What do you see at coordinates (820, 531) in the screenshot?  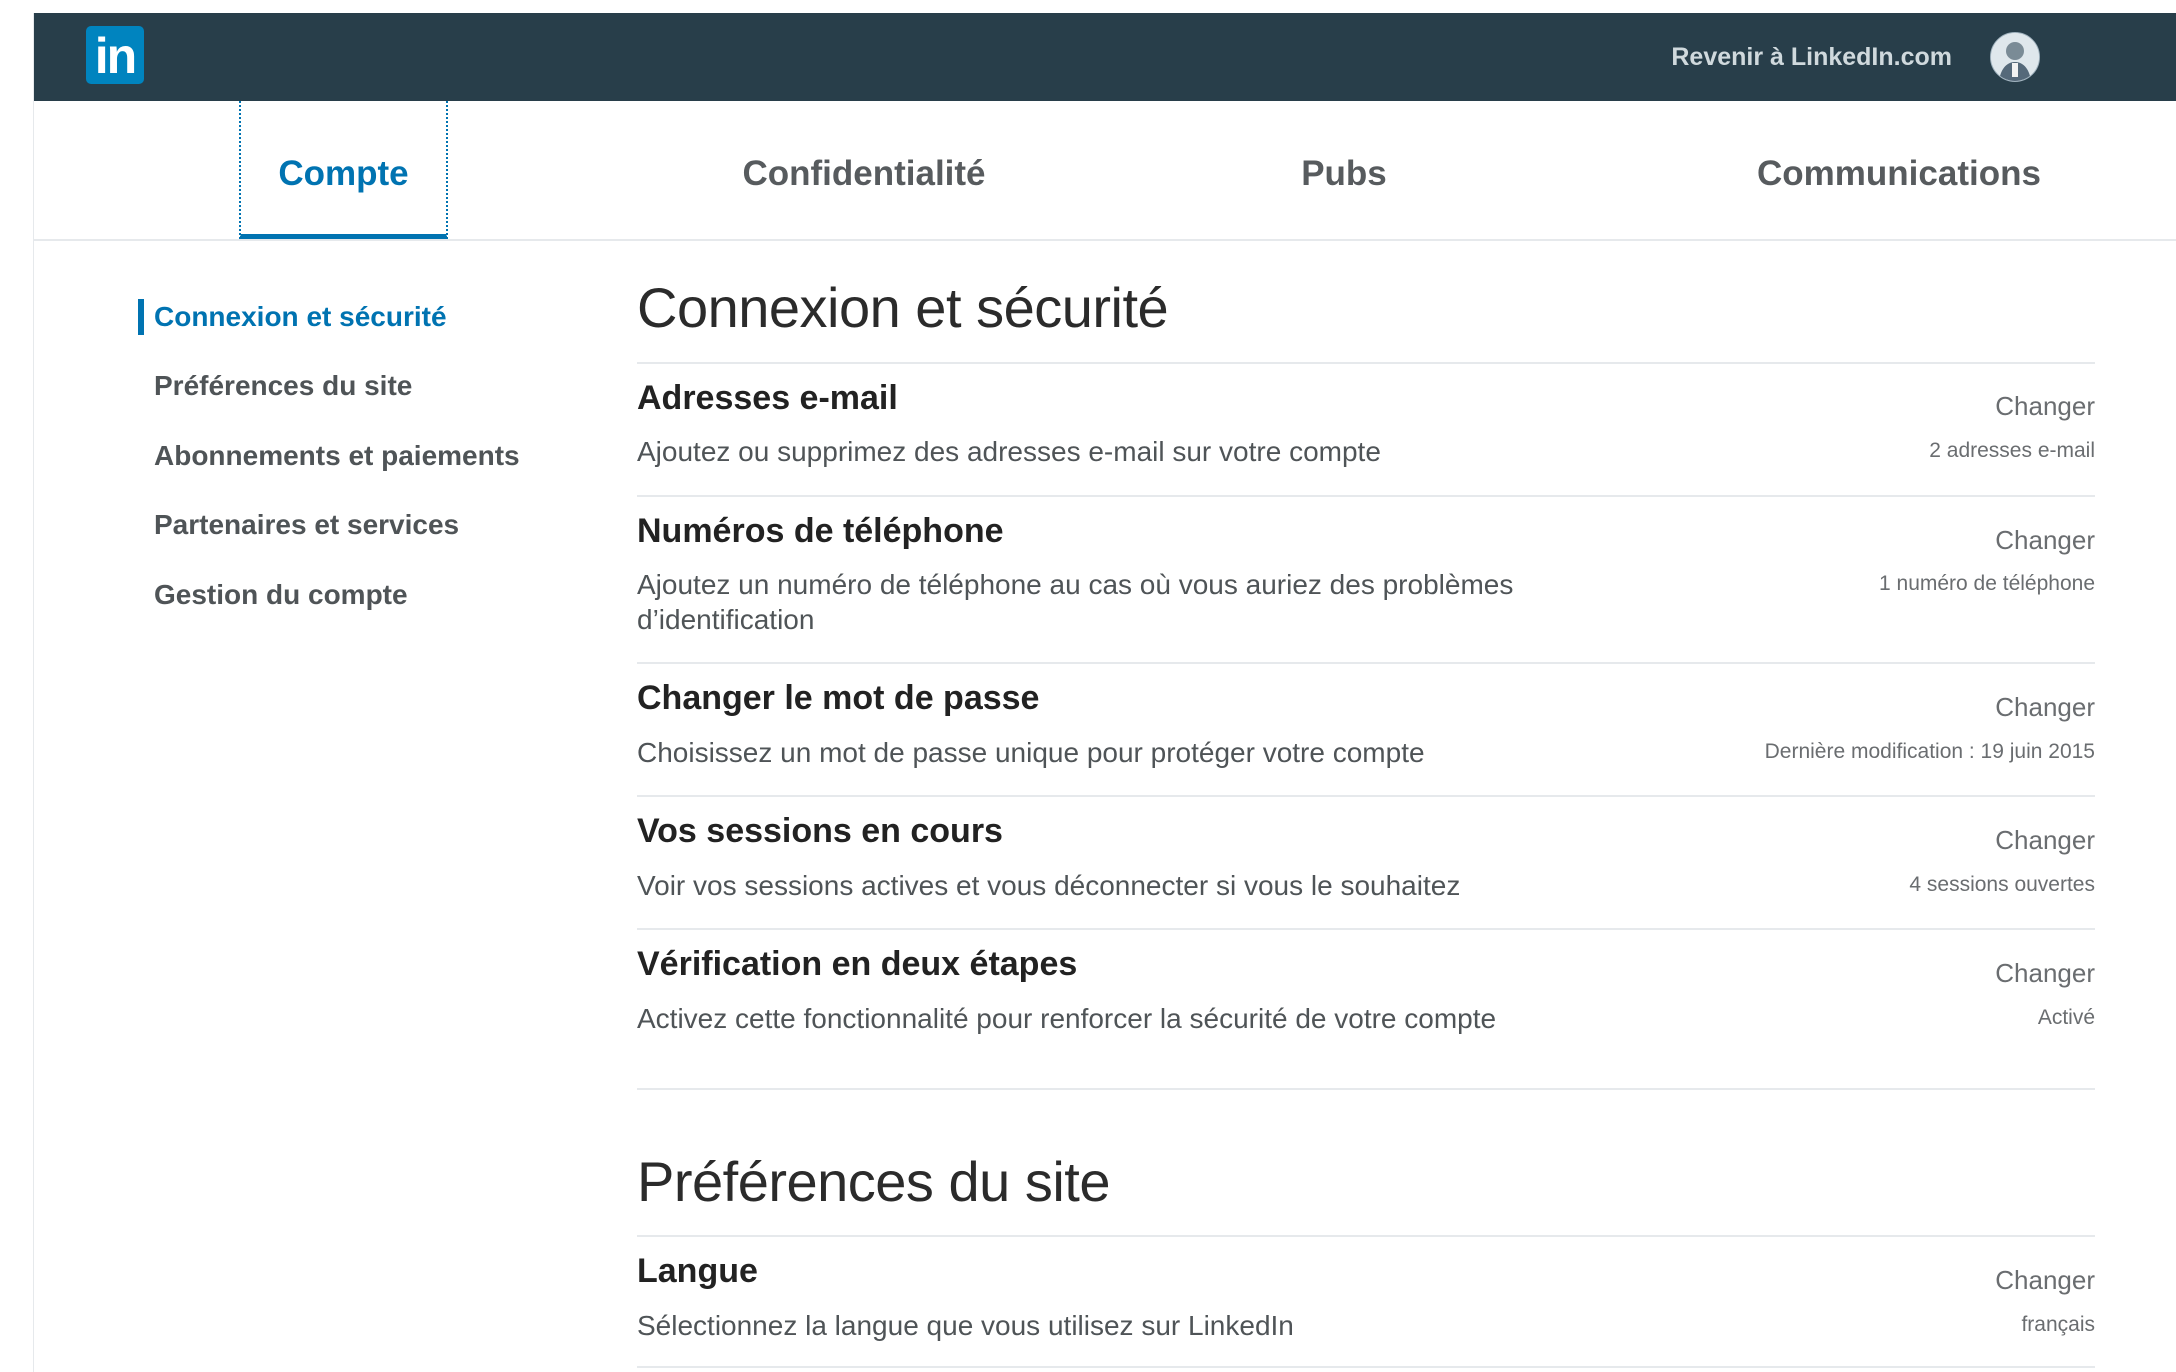 I see `setting-title-phone: Numéros de téléphone` at bounding box center [820, 531].